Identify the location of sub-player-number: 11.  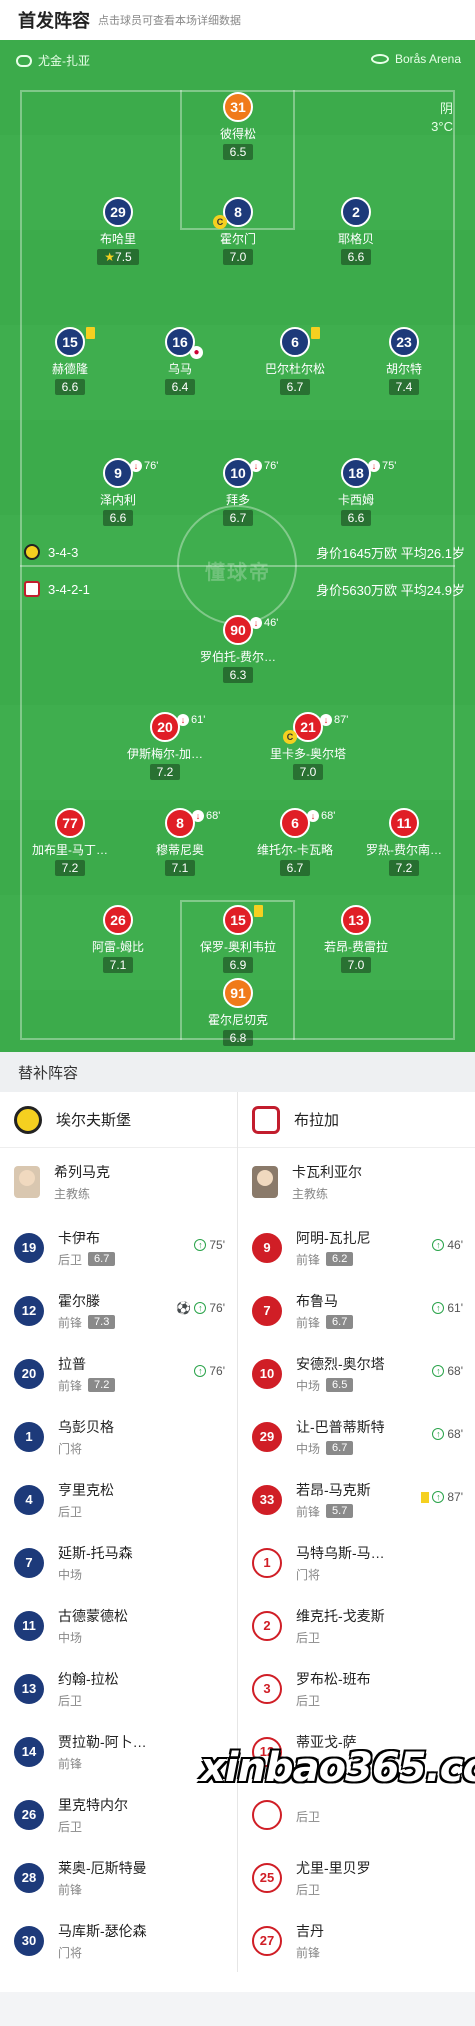
(29, 1625).